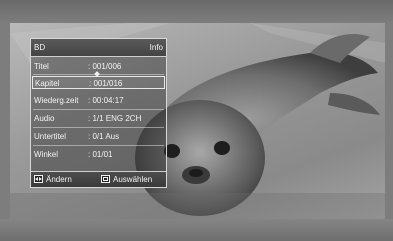  Describe the element at coordinates (106, 83) in the screenshot. I see `row-value: : 001/016` at that location.